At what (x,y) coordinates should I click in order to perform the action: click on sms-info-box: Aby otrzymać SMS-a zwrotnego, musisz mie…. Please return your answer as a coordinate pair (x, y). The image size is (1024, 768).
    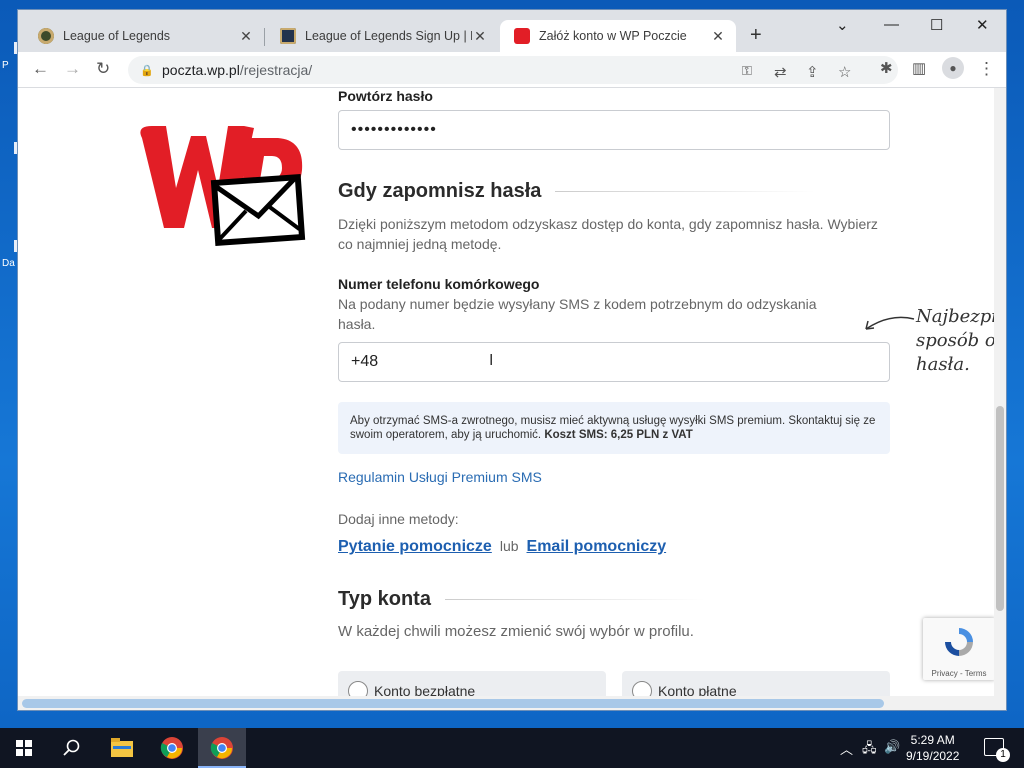
    Looking at the image, I should click on (614, 428).